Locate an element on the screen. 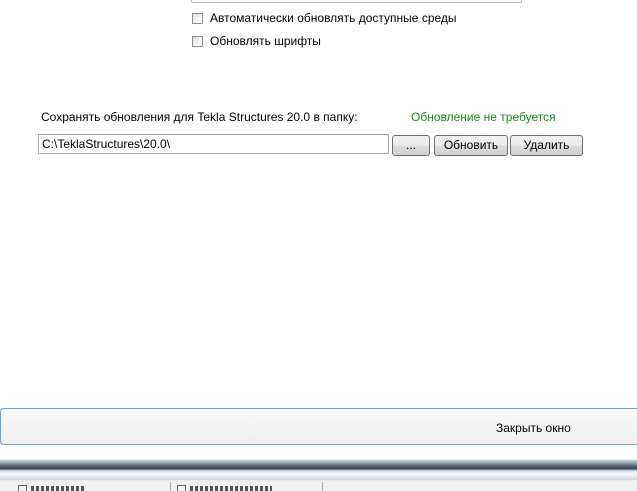 The image size is (637, 491). size-icon is located at coordinates (22, 488).